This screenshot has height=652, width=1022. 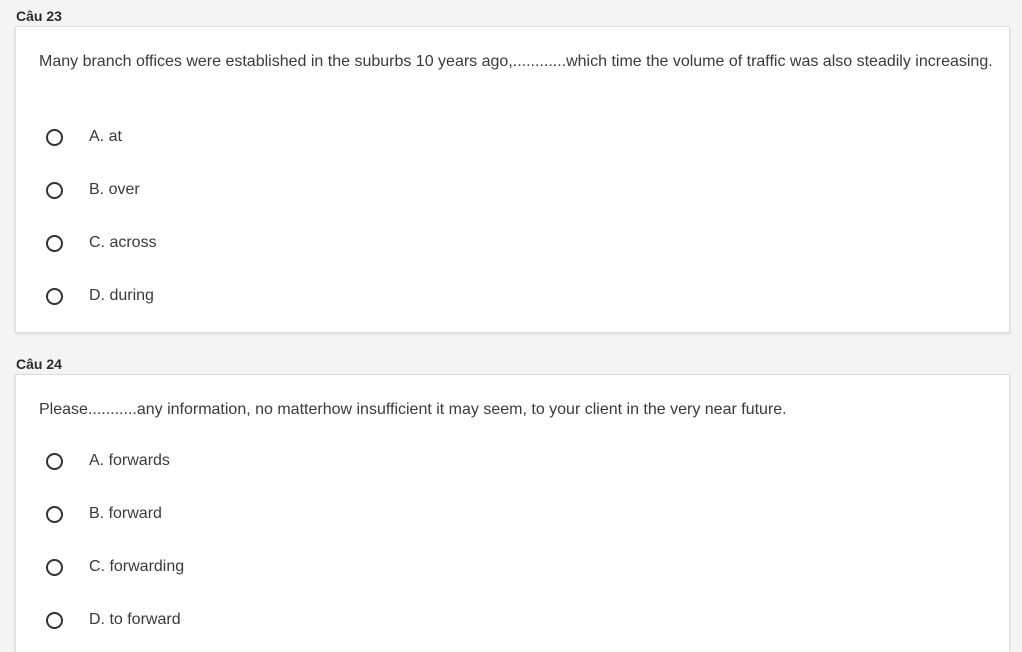 I want to click on question-number: Câu 24, so click(x=39, y=364).